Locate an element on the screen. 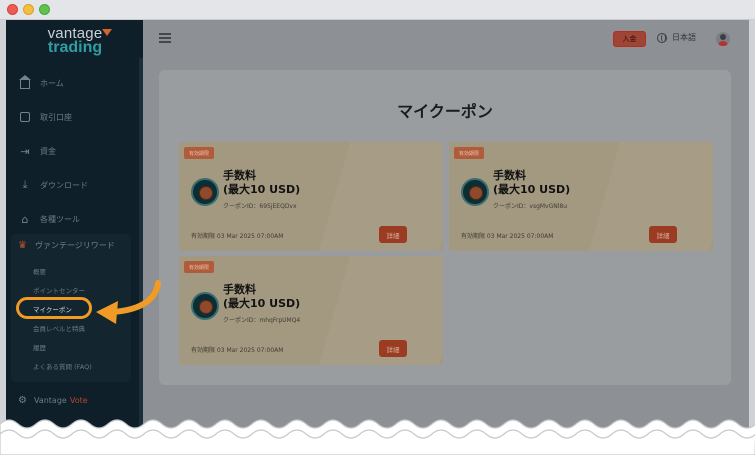  annotation-arrow-icon is located at coordinates (128, 302).